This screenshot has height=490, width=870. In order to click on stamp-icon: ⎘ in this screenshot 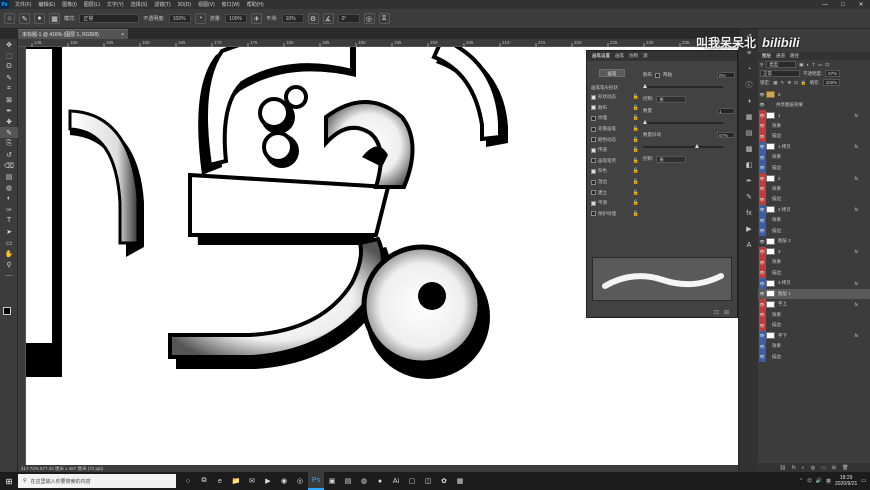, I will do `click(9, 143)`.